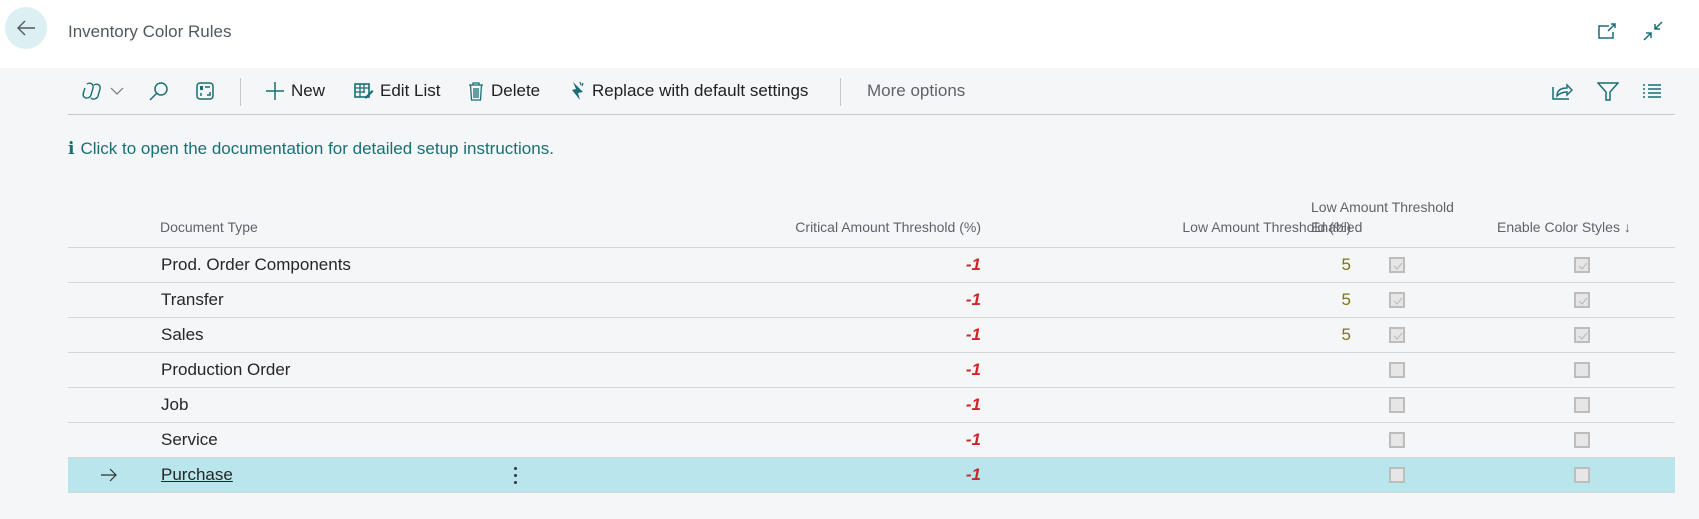 This screenshot has height=519, width=1699. I want to click on back-button, so click(26, 28).